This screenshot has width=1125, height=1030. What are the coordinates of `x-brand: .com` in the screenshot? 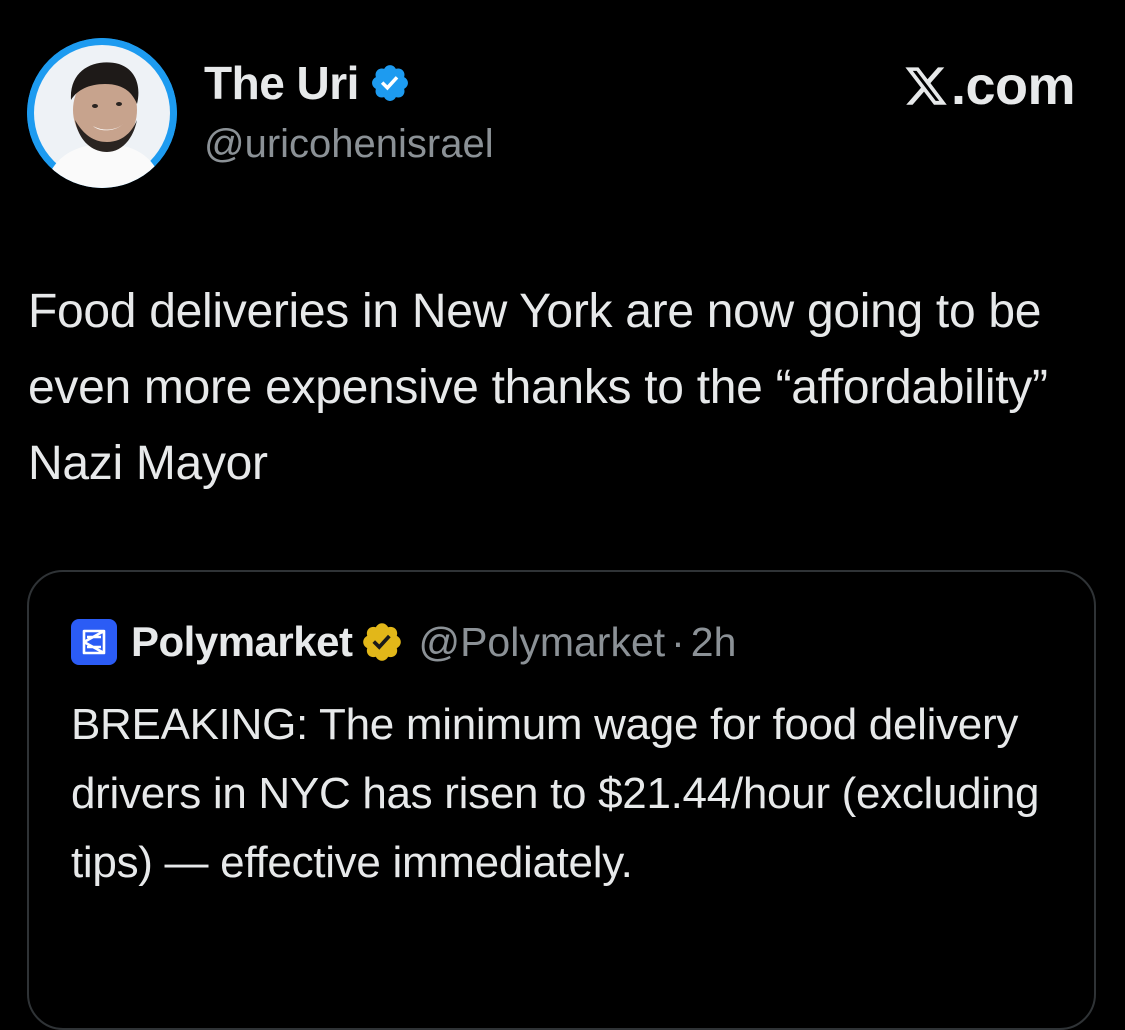 It's located at (989, 86).